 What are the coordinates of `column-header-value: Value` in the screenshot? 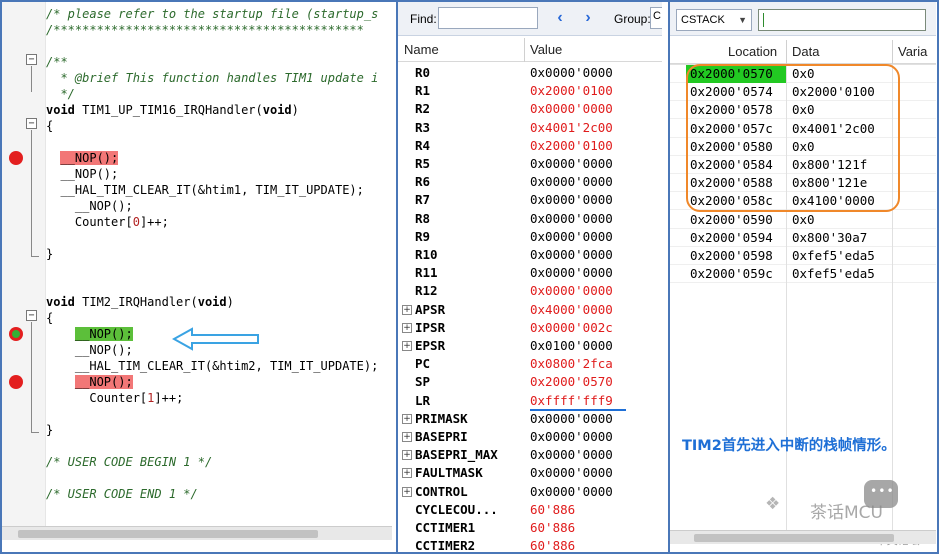 It's located at (546, 49).